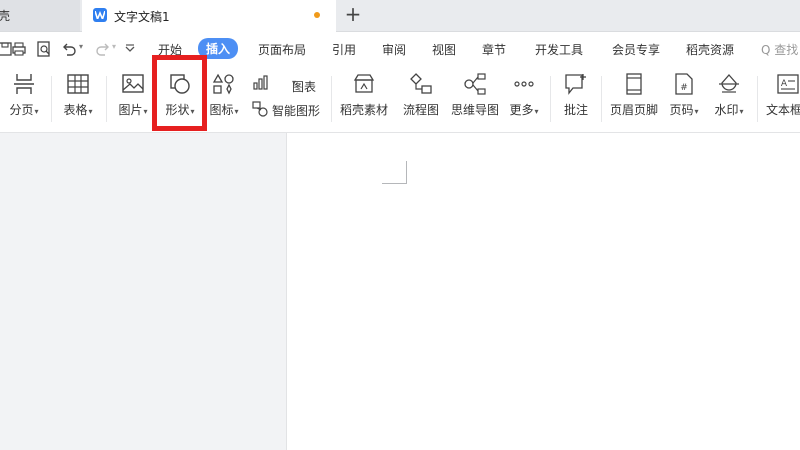  I want to click on menu-references: 引用, so click(344, 49).